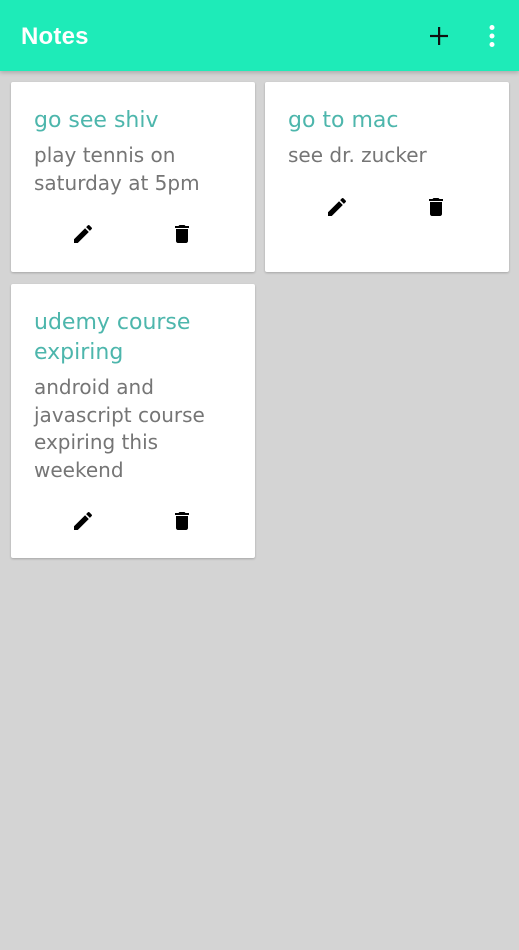 The image size is (519, 950). I want to click on more-vert-icon, so click(492, 36).